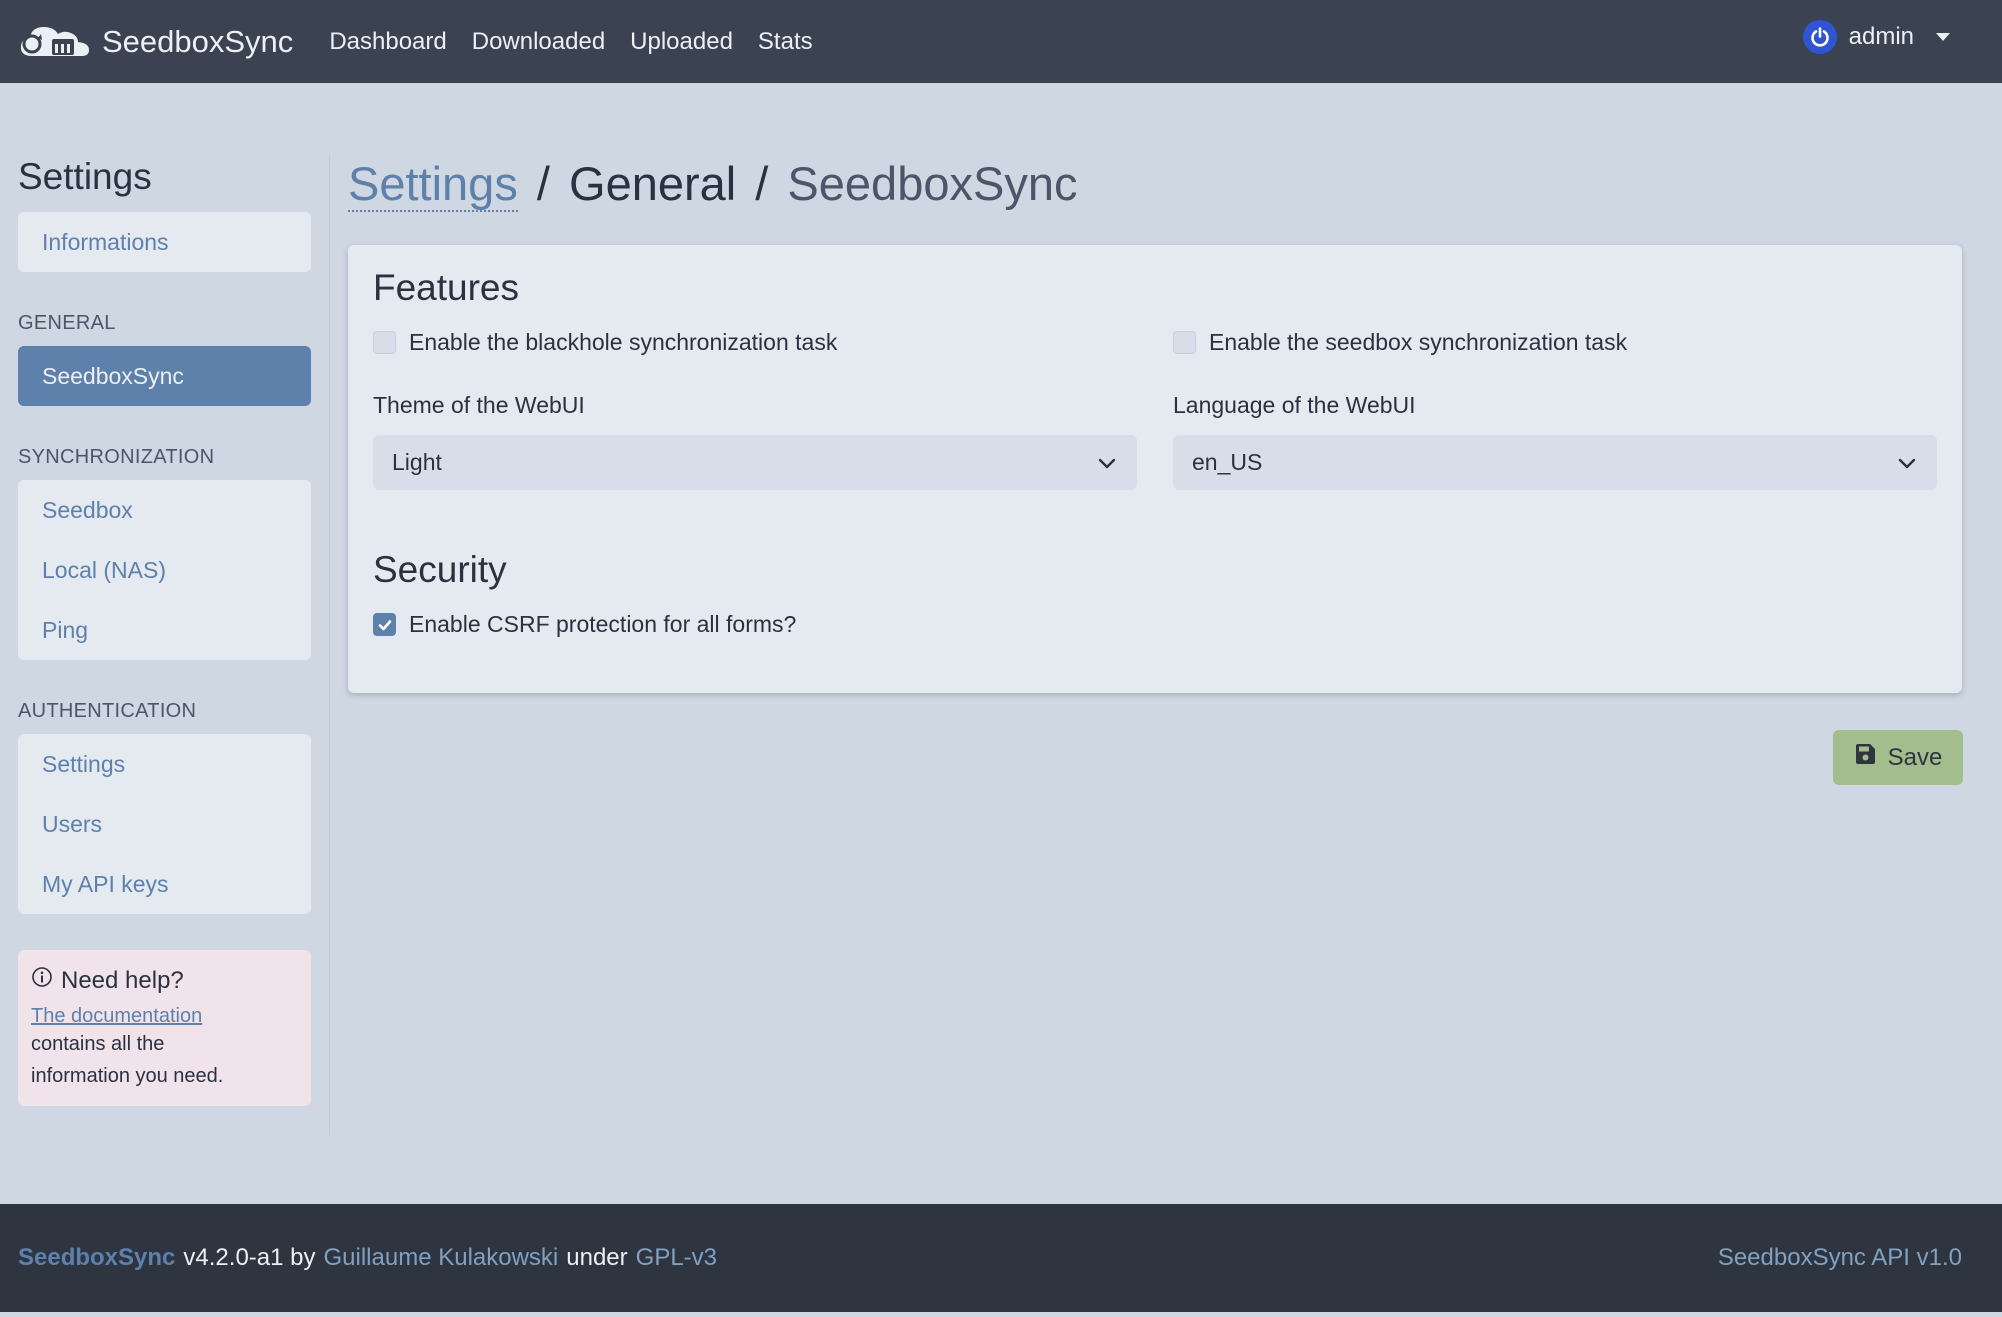  Describe the element at coordinates (387, 42) in the screenshot. I see `nav-dashboard: Dashboard` at that location.